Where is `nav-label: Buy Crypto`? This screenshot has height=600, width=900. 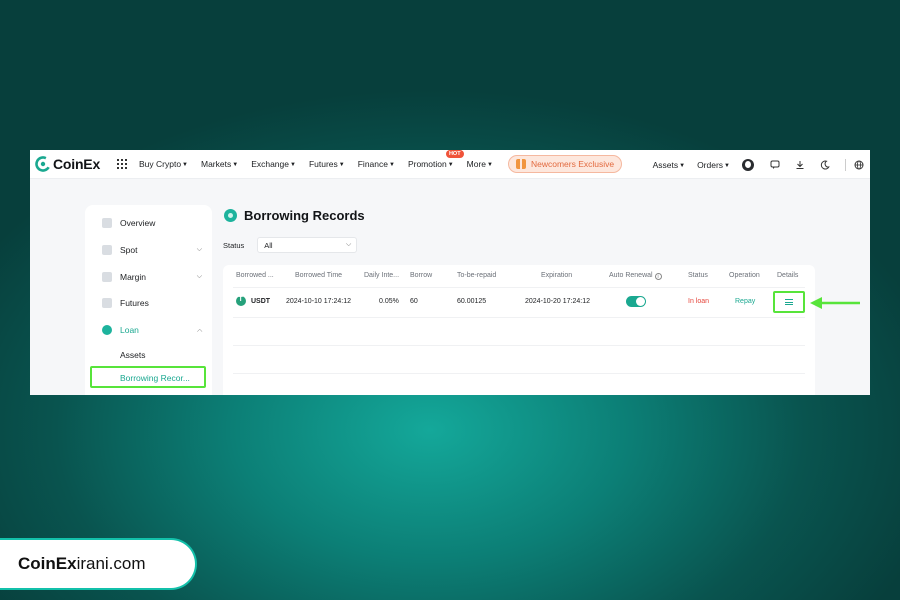
nav-label: Buy Crypto is located at coordinates (160, 164).